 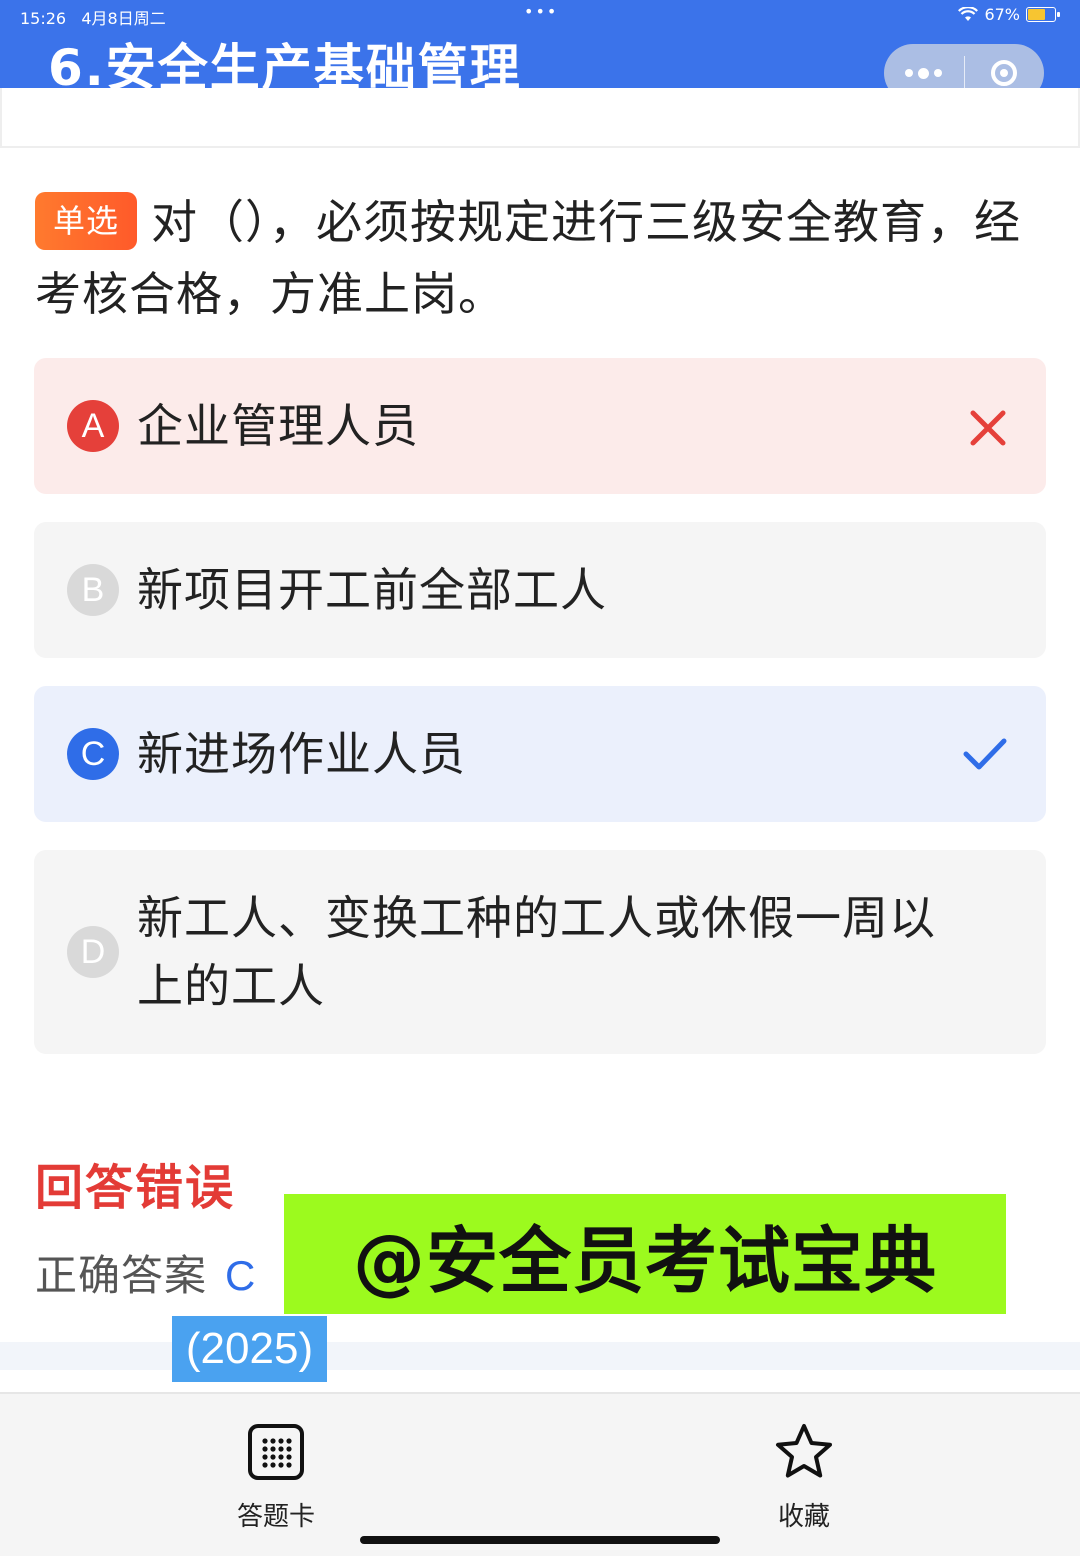 What do you see at coordinates (1036, 14) in the screenshot?
I see `battery-fill` at bounding box center [1036, 14].